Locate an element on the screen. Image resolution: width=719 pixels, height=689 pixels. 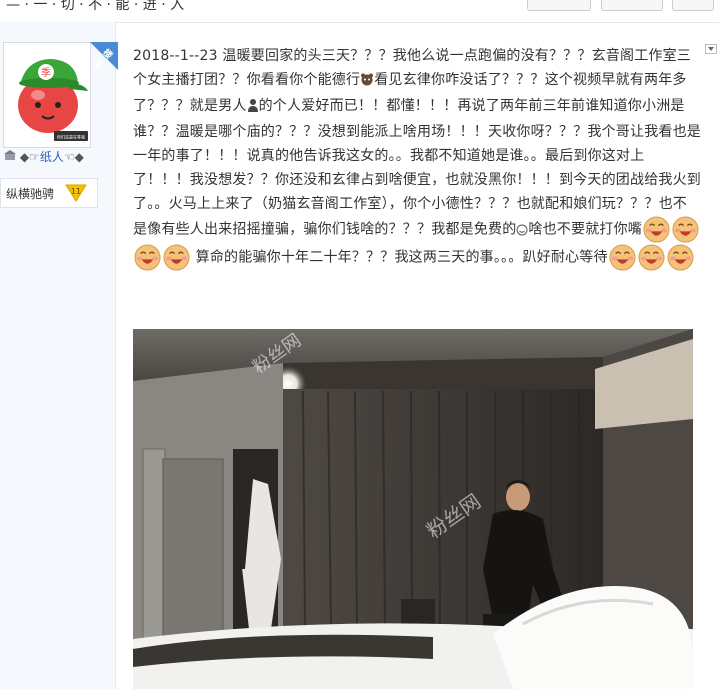
username-text: 纸人 is located at coordinates (52, 157).